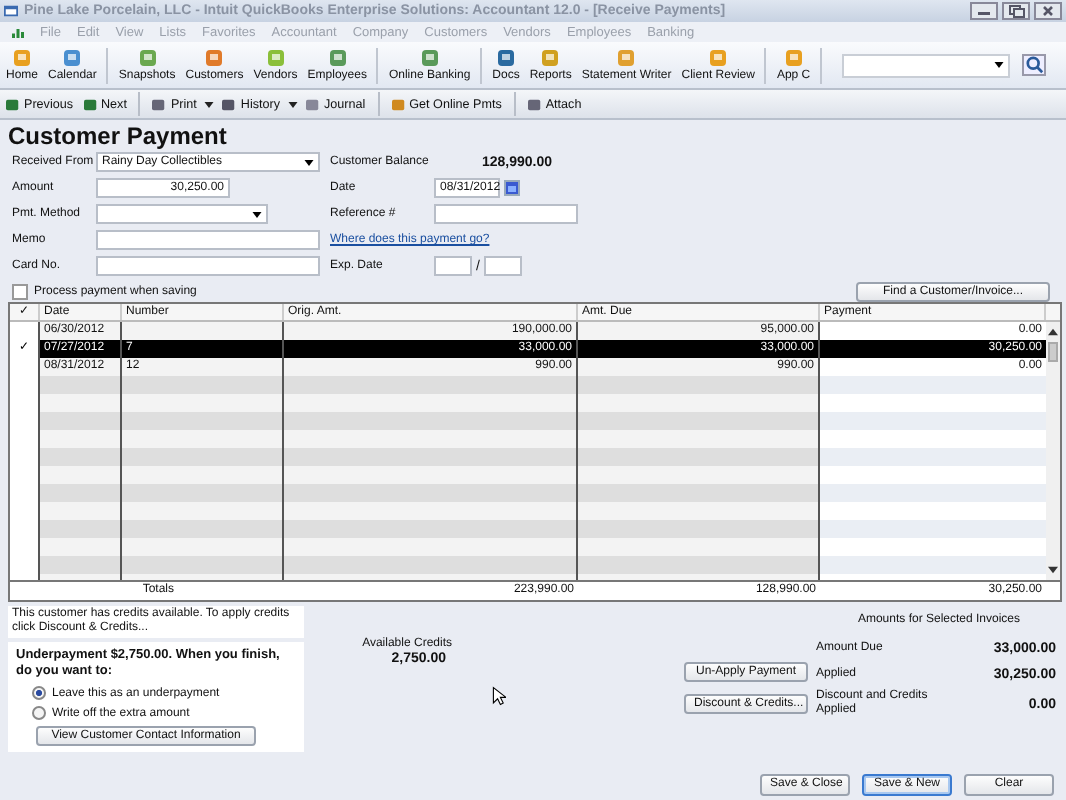 This screenshot has height=800, width=1066. Describe the element at coordinates (926, 65) in the screenshot. I see `search-field` at that location.